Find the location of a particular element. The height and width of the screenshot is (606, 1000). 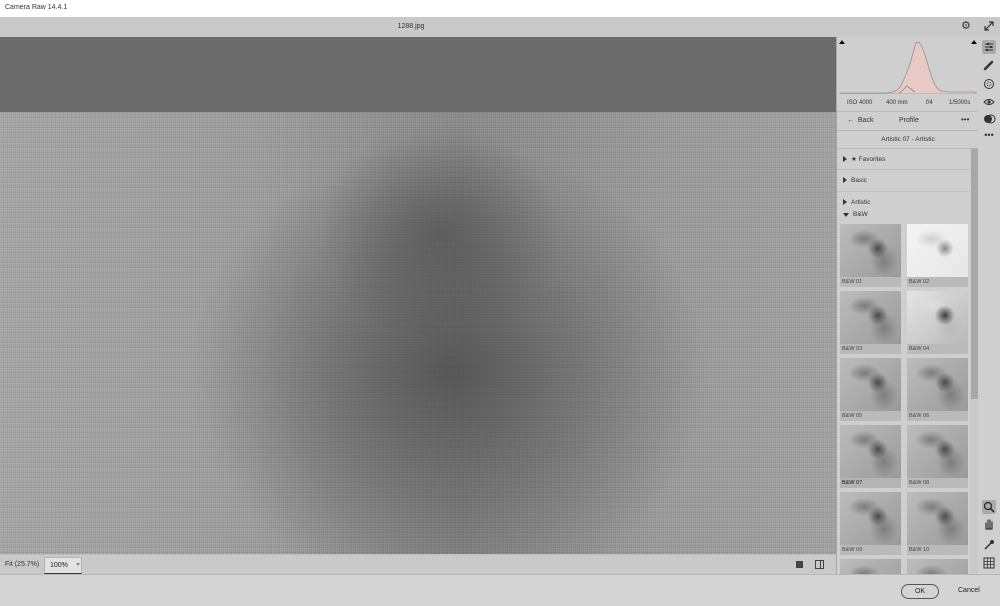

settings-gear-icon: ⚙ is located at coordinates (966, 26).